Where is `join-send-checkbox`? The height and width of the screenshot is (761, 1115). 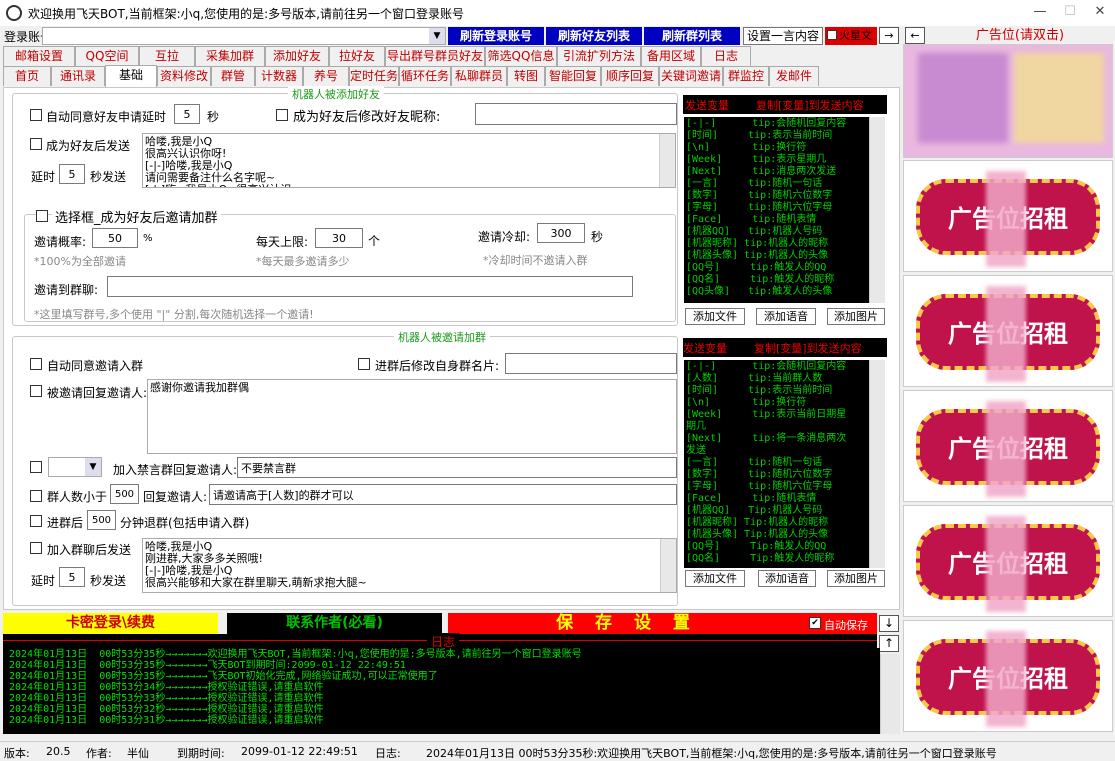
join-send-checkbox is located at coordinates (36, 548).